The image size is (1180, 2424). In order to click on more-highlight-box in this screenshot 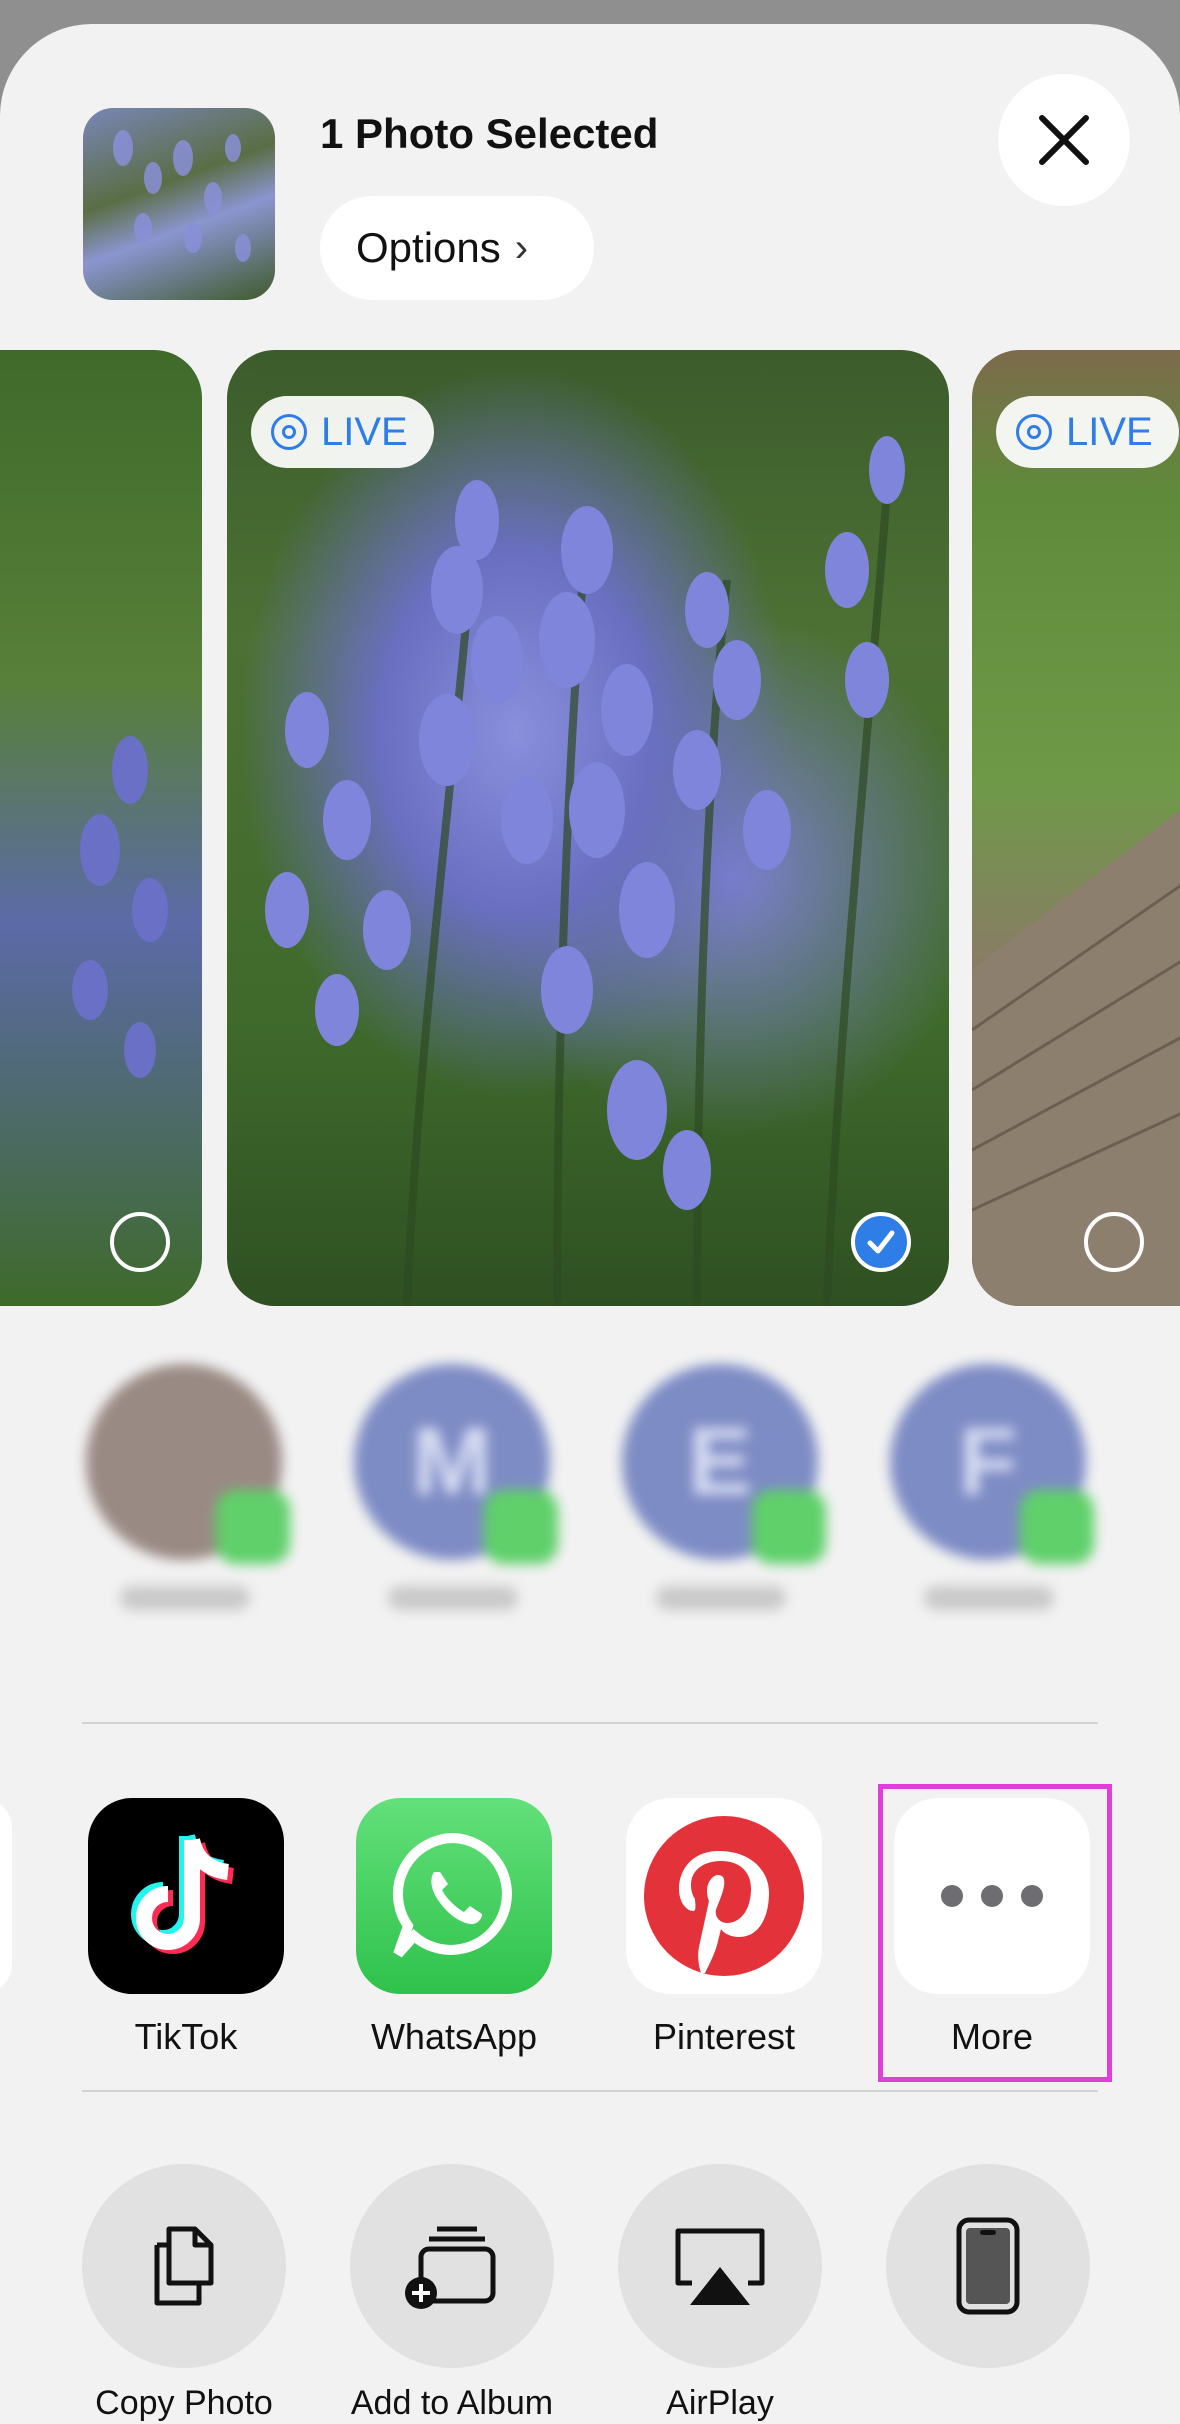, I will do `click(995, 1933)`.